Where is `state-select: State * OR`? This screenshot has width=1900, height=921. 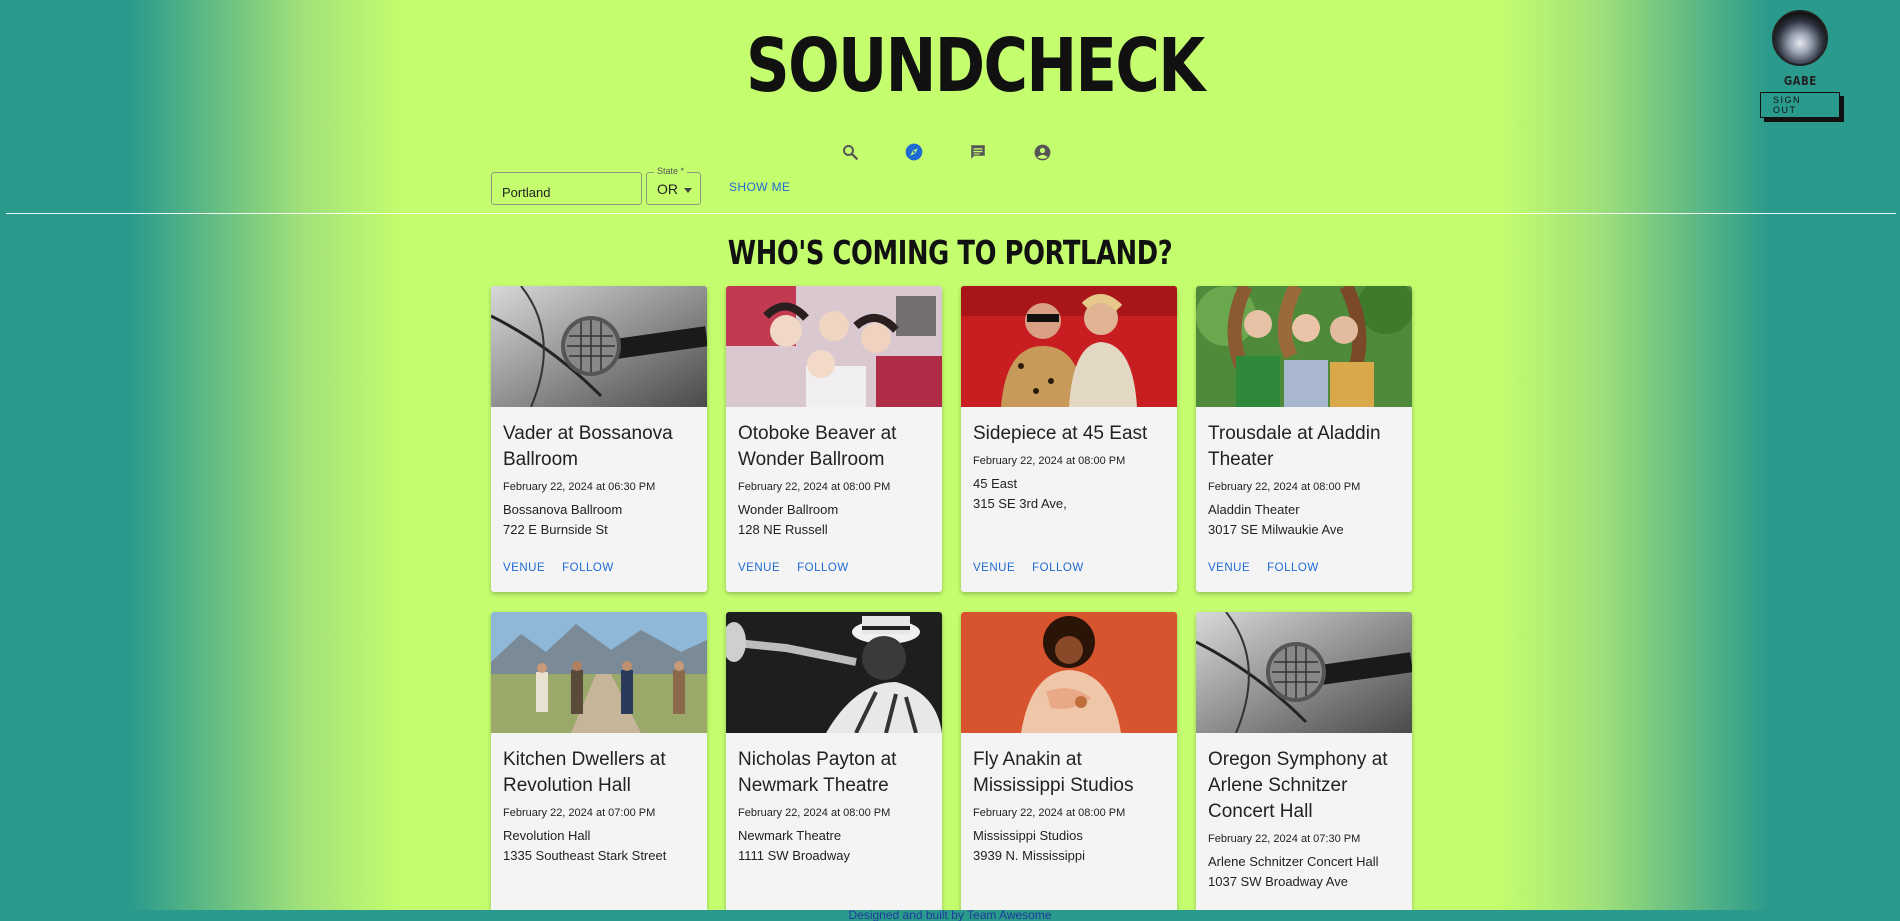 state-select: State * OR is located at coordinates (673, 185).